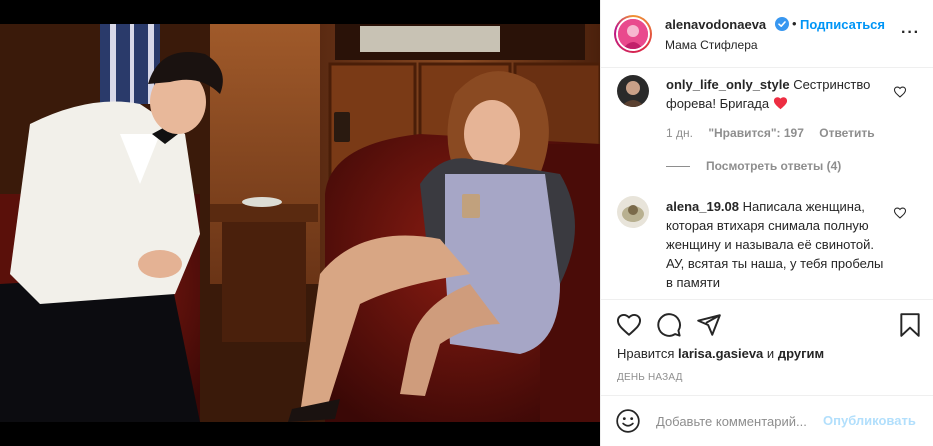  I want to click on add-comment-input, so click(741, 421).